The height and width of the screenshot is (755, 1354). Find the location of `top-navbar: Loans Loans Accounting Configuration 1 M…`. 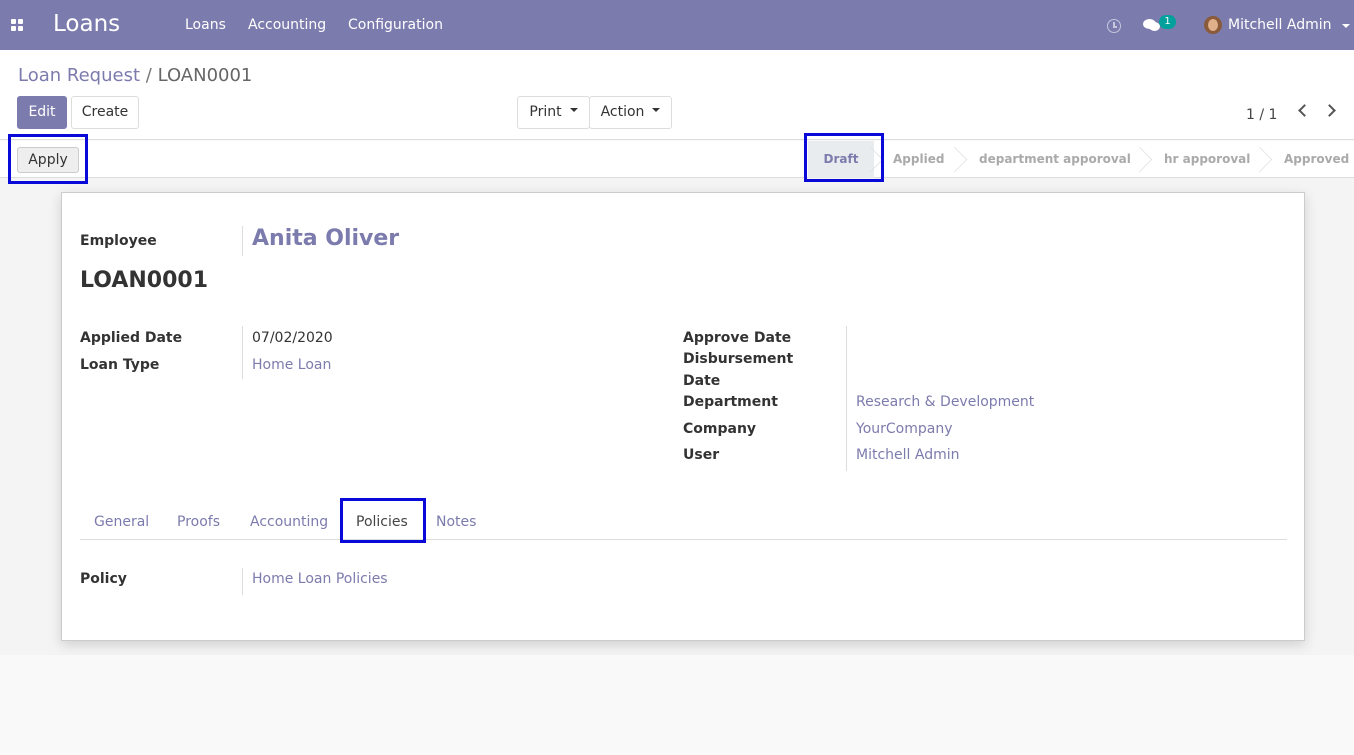

top-navbar: Loans Loans Accounting Configuration 1 M… is located at coordinates (677, 25).